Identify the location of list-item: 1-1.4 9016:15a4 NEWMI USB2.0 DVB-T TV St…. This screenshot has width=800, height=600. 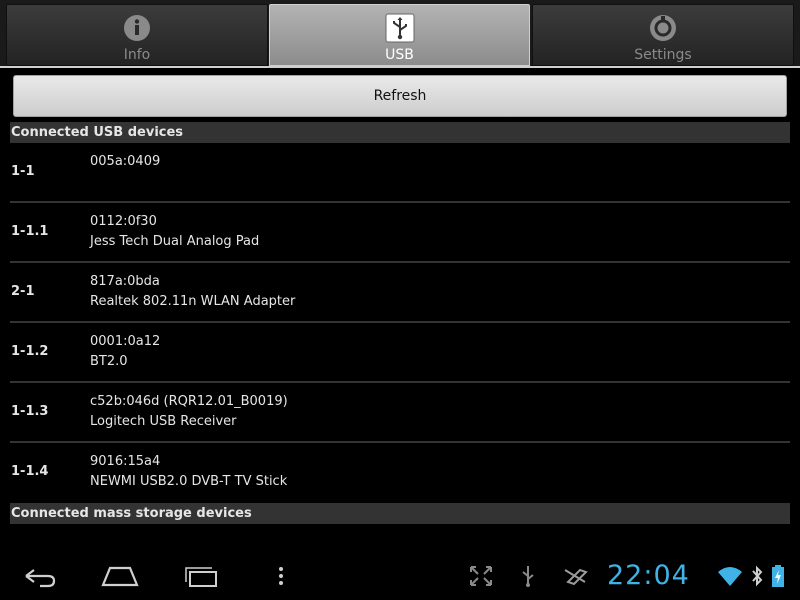
(400, 473).